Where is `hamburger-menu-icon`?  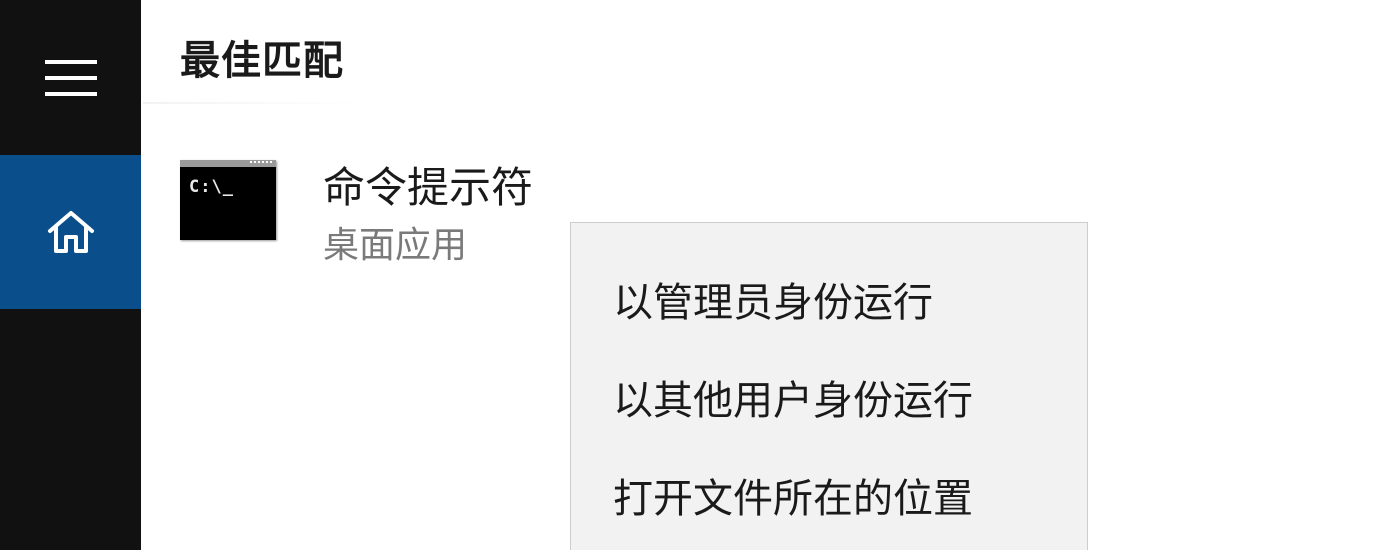
hamburger-menu-icon is located at coordinates (70, 77).